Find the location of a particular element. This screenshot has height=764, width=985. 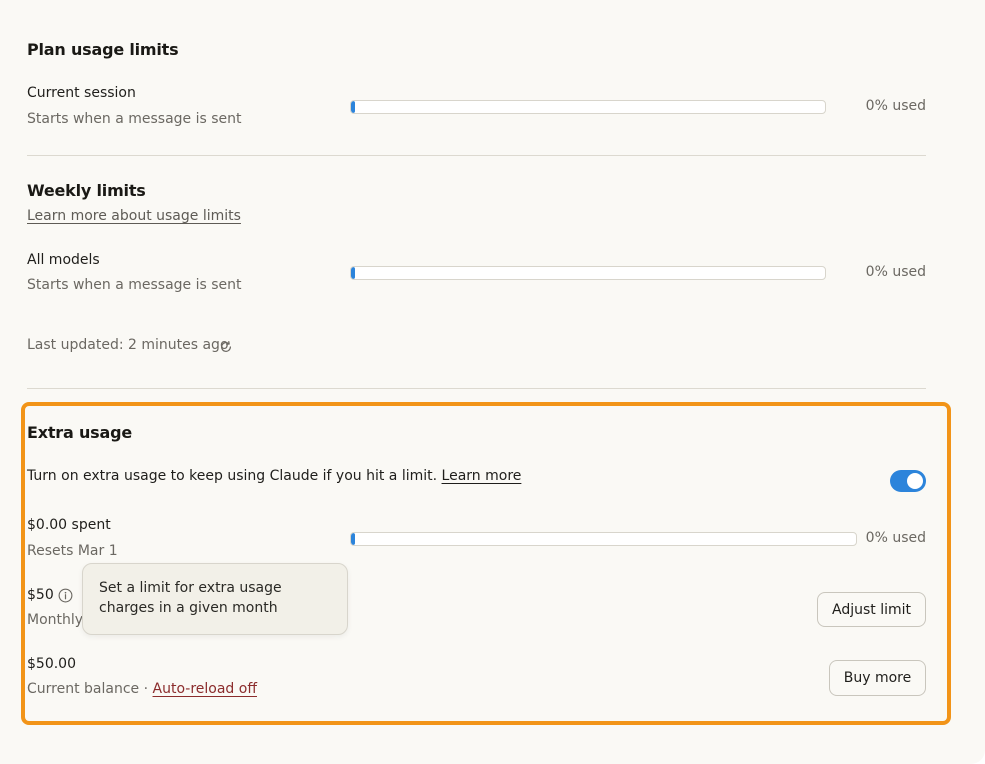

current-session-label: Current session is located at coordinates (81, 93).